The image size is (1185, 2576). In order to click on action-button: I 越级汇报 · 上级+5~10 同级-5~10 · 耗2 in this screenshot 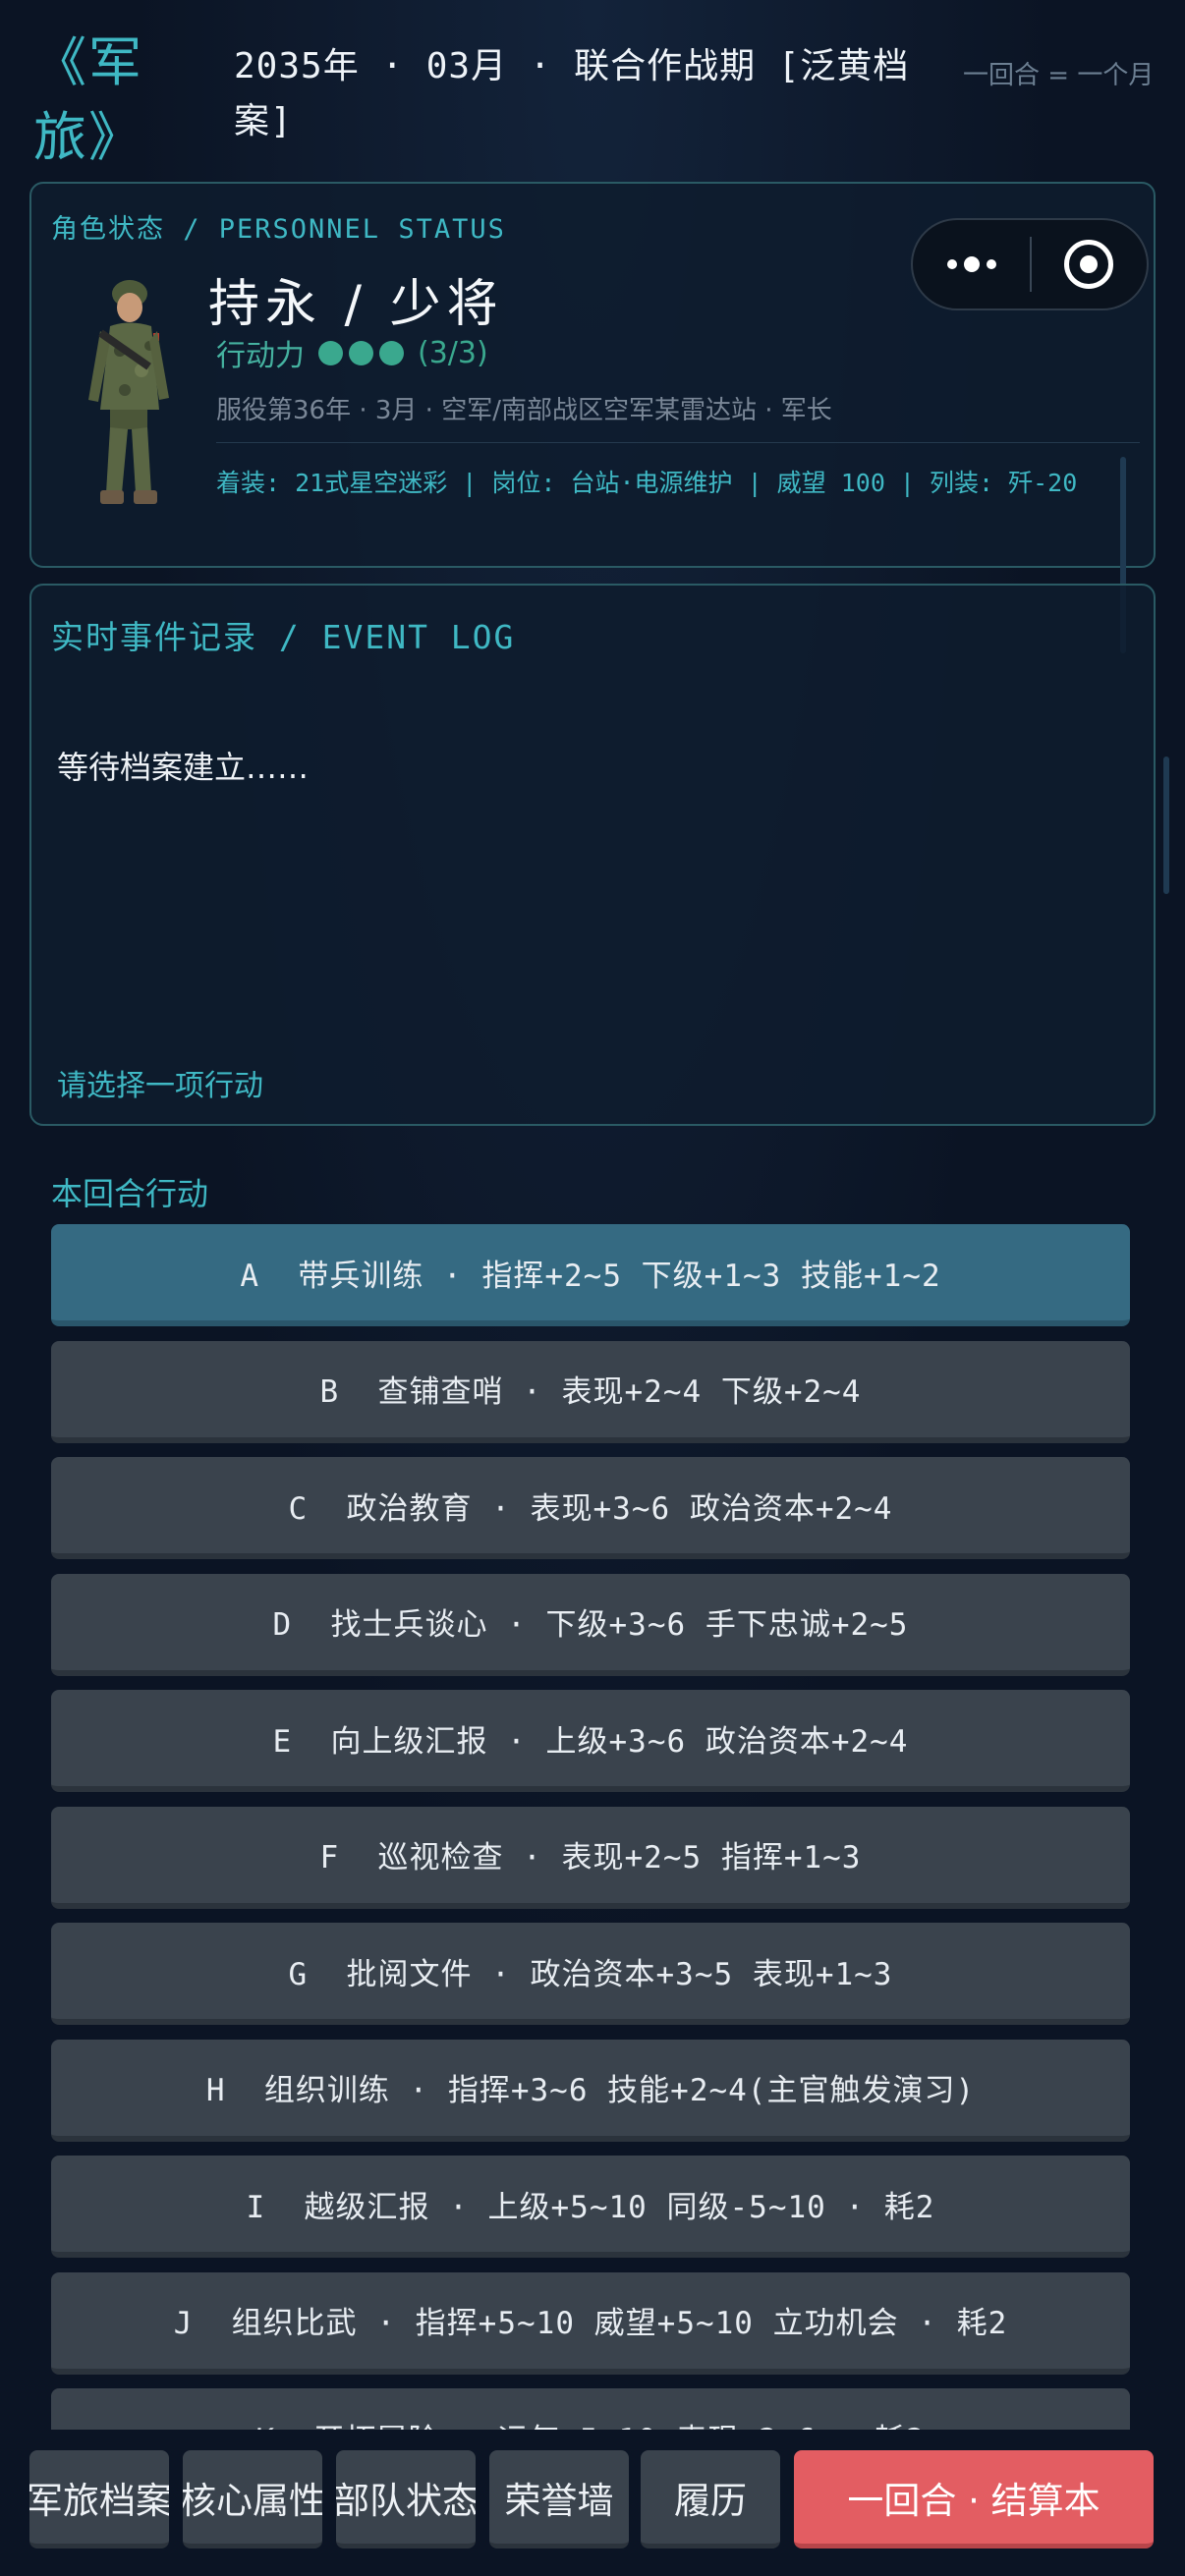, I will do `click(591, 2207)`.